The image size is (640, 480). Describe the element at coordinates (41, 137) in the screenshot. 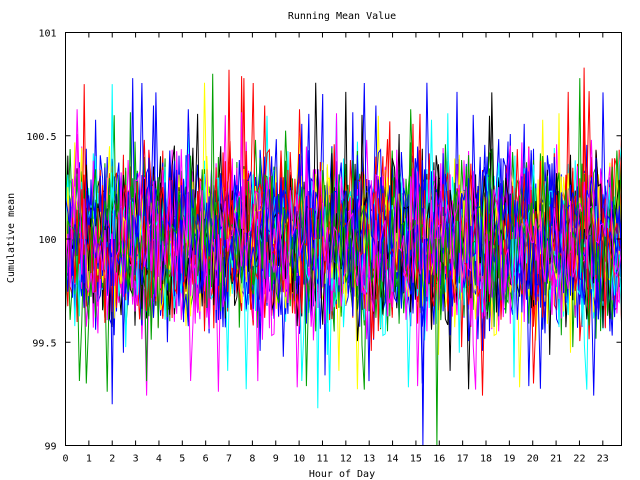

I see `y-tick-label: 100.5` at that location.